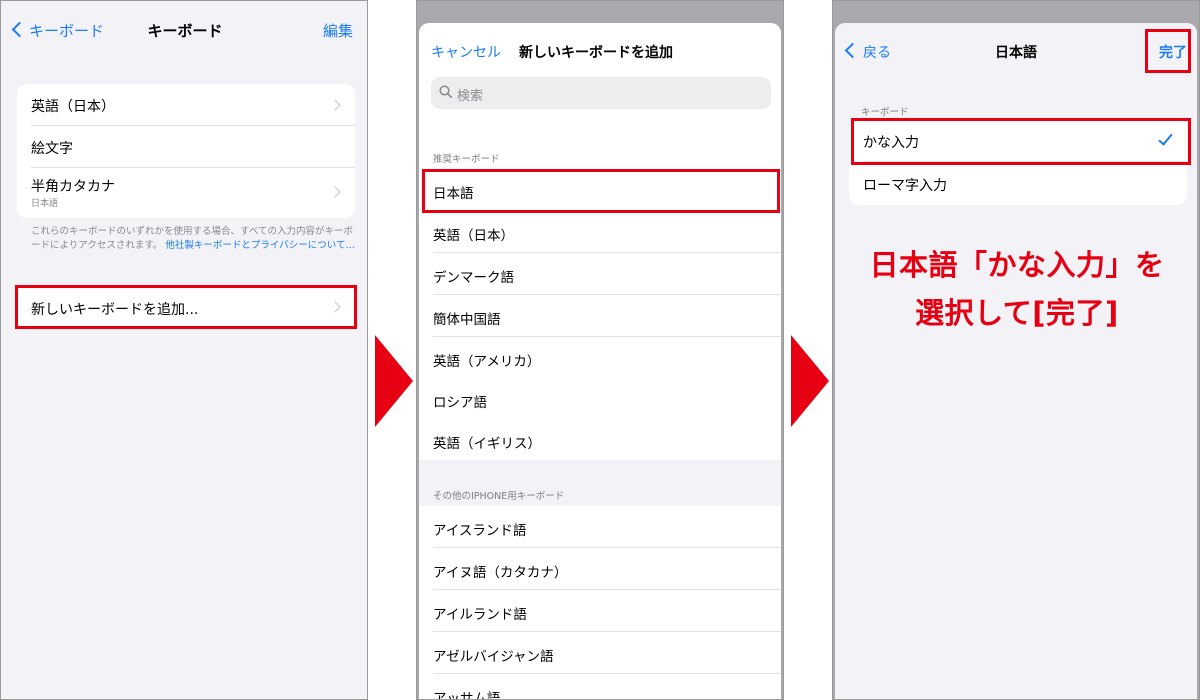  What do you see at coordinates (466, 159) in the screenshot?
I see `suggested-header: 推奨キーボード` at bounding box center [466, 159].